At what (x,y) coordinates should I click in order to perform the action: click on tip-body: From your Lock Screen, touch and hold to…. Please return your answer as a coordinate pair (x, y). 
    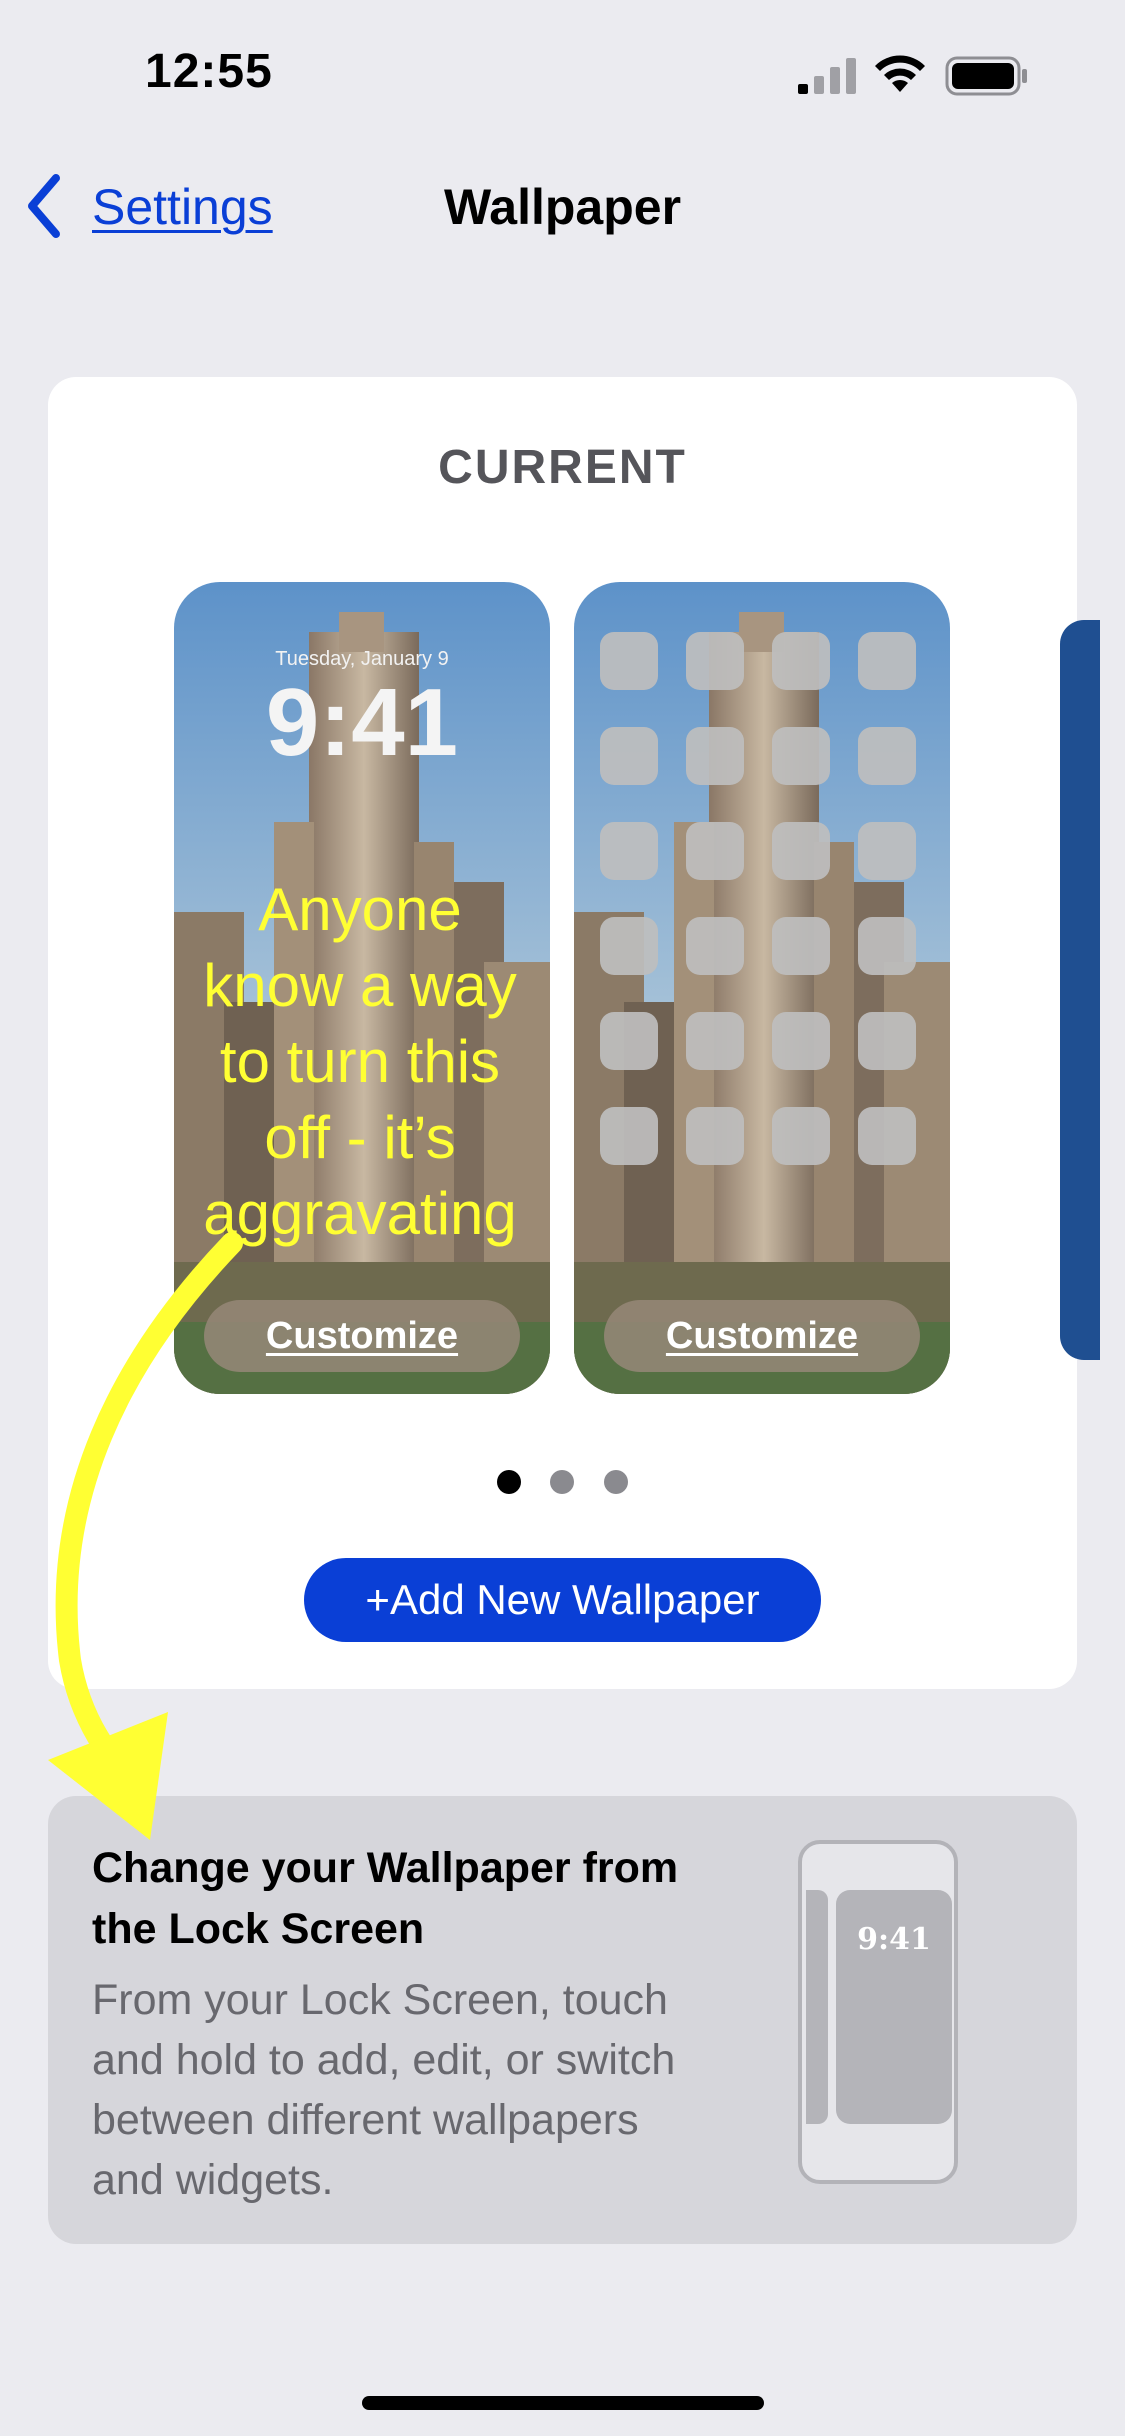
    Looking at the image, I should click on (384, 2090).